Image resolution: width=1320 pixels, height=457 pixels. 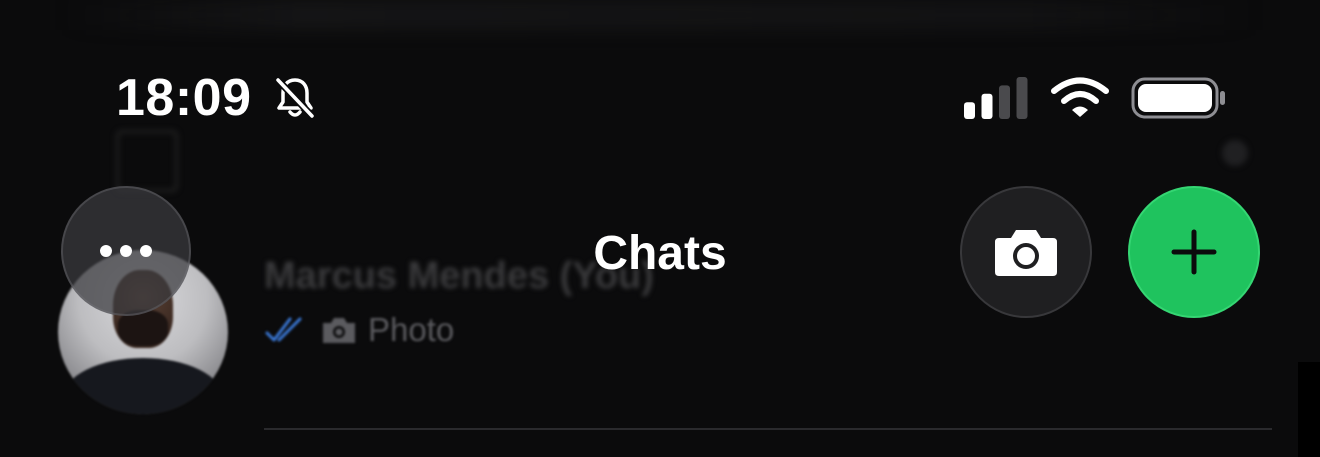 I want to click on chat-preview-text: Photo, so click(x=411, y=329).